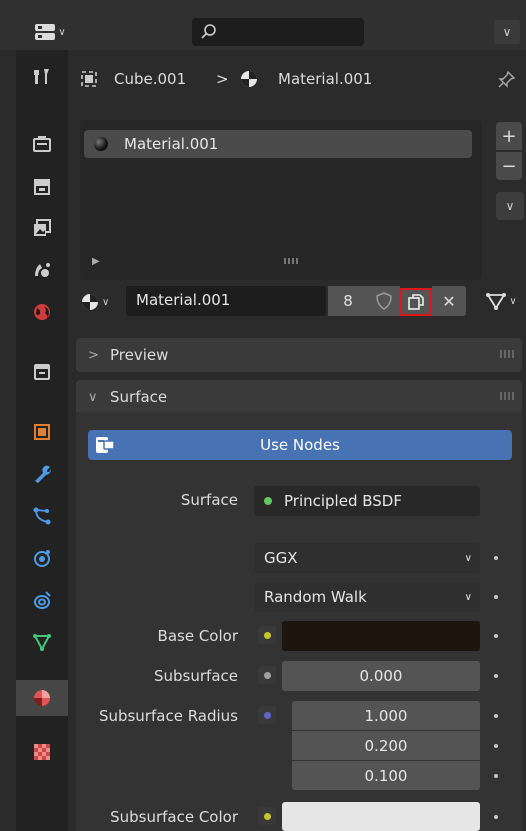 This screenshot has width=526, height=831. Describe the element at coordinates (367, 501) in the screenshot. I see `surface-shader-field: Principled BSDF` at that location.